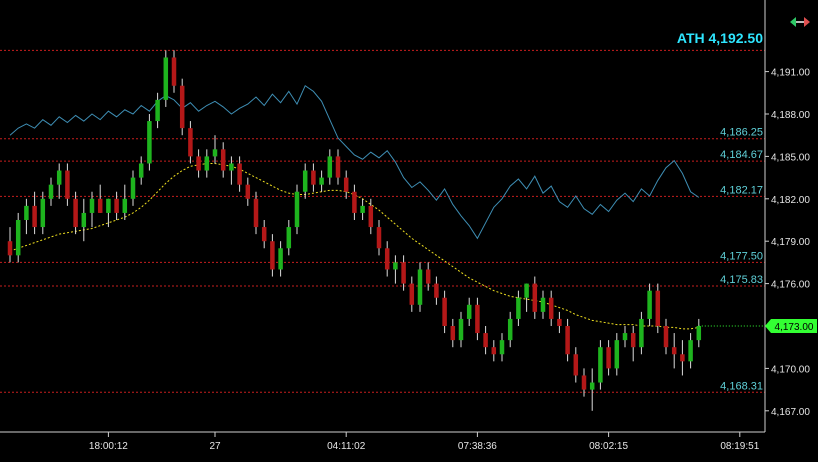 The height and width of the screenshot is (462, 818). Describe the element at coordinates (741, 386) in the screenshot. I see `level-label: 4,168.31` at that location.